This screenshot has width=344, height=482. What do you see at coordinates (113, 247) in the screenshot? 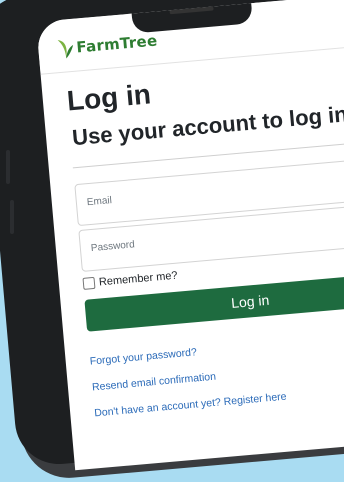
I see `password-placeholder: Password` at bounding box center [113, 247].